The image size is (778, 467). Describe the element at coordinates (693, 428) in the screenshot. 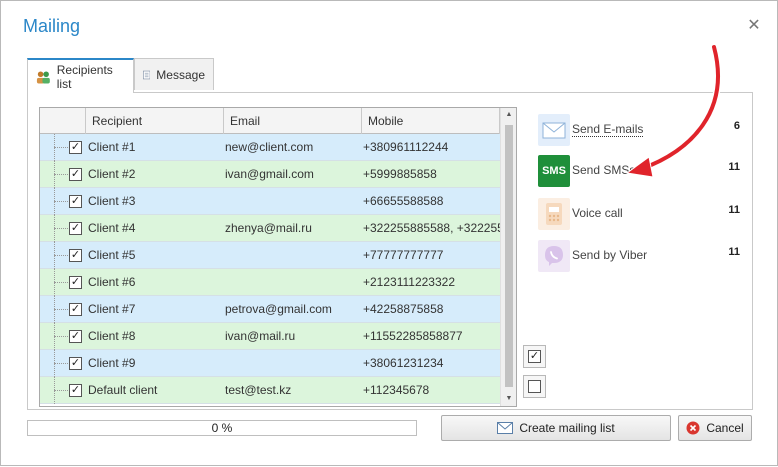

I see `cancel-icon` at that location.